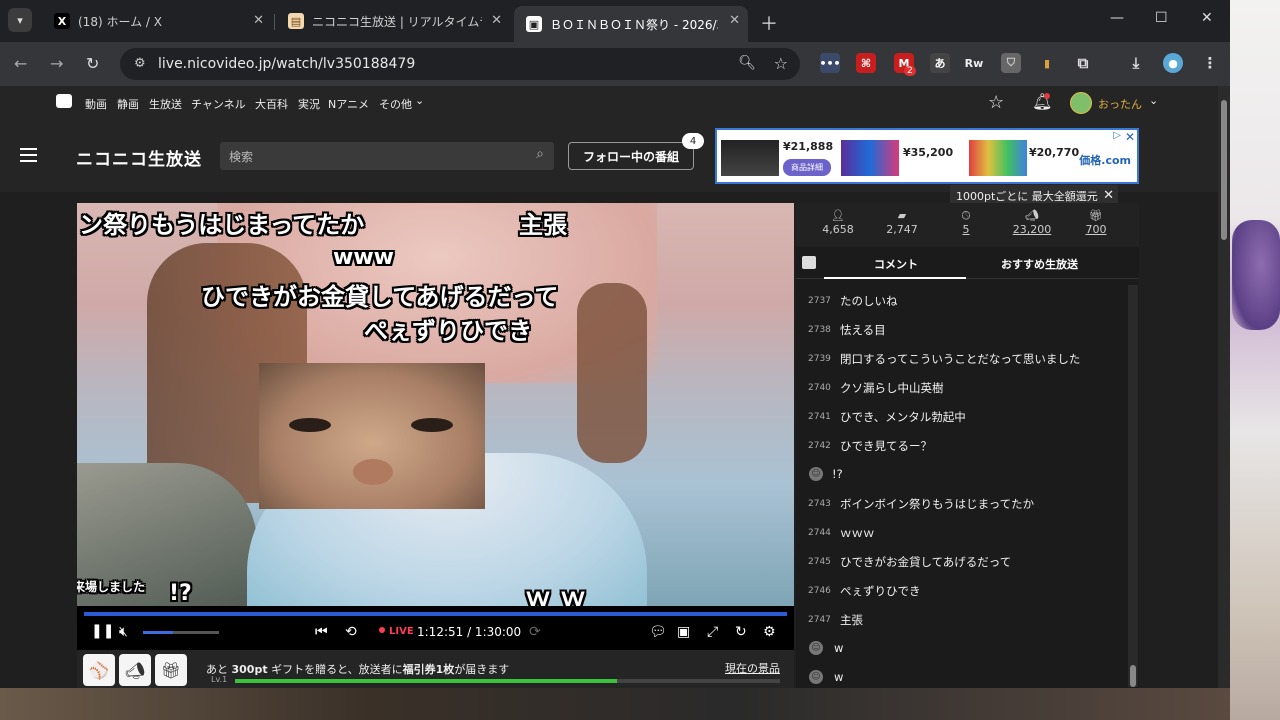 This screenshot has width=1280, height=720. Describe the element at coordinates (769, 23) in the screenshot. I see `new-tab-icon: ＋` at that location.